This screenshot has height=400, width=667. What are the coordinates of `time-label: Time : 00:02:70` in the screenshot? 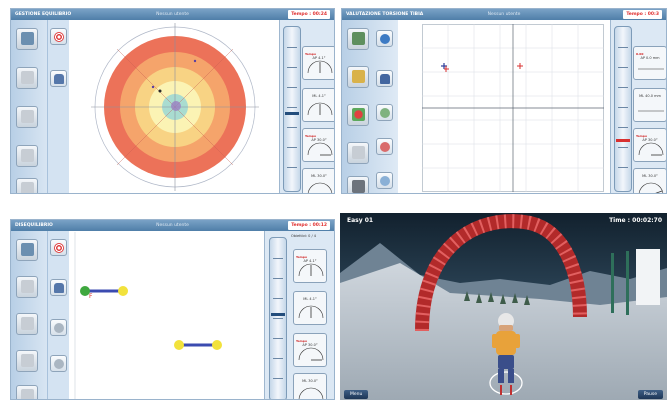 It's located at (635, 220).